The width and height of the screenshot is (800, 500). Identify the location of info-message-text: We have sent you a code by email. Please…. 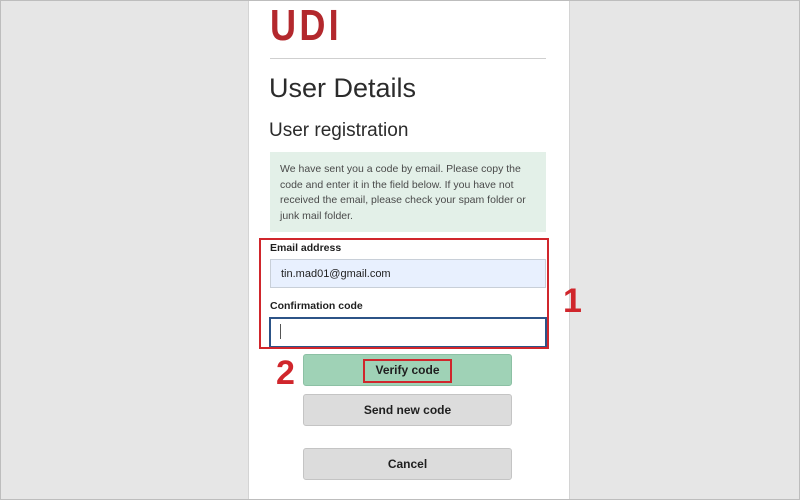
(403, 192).